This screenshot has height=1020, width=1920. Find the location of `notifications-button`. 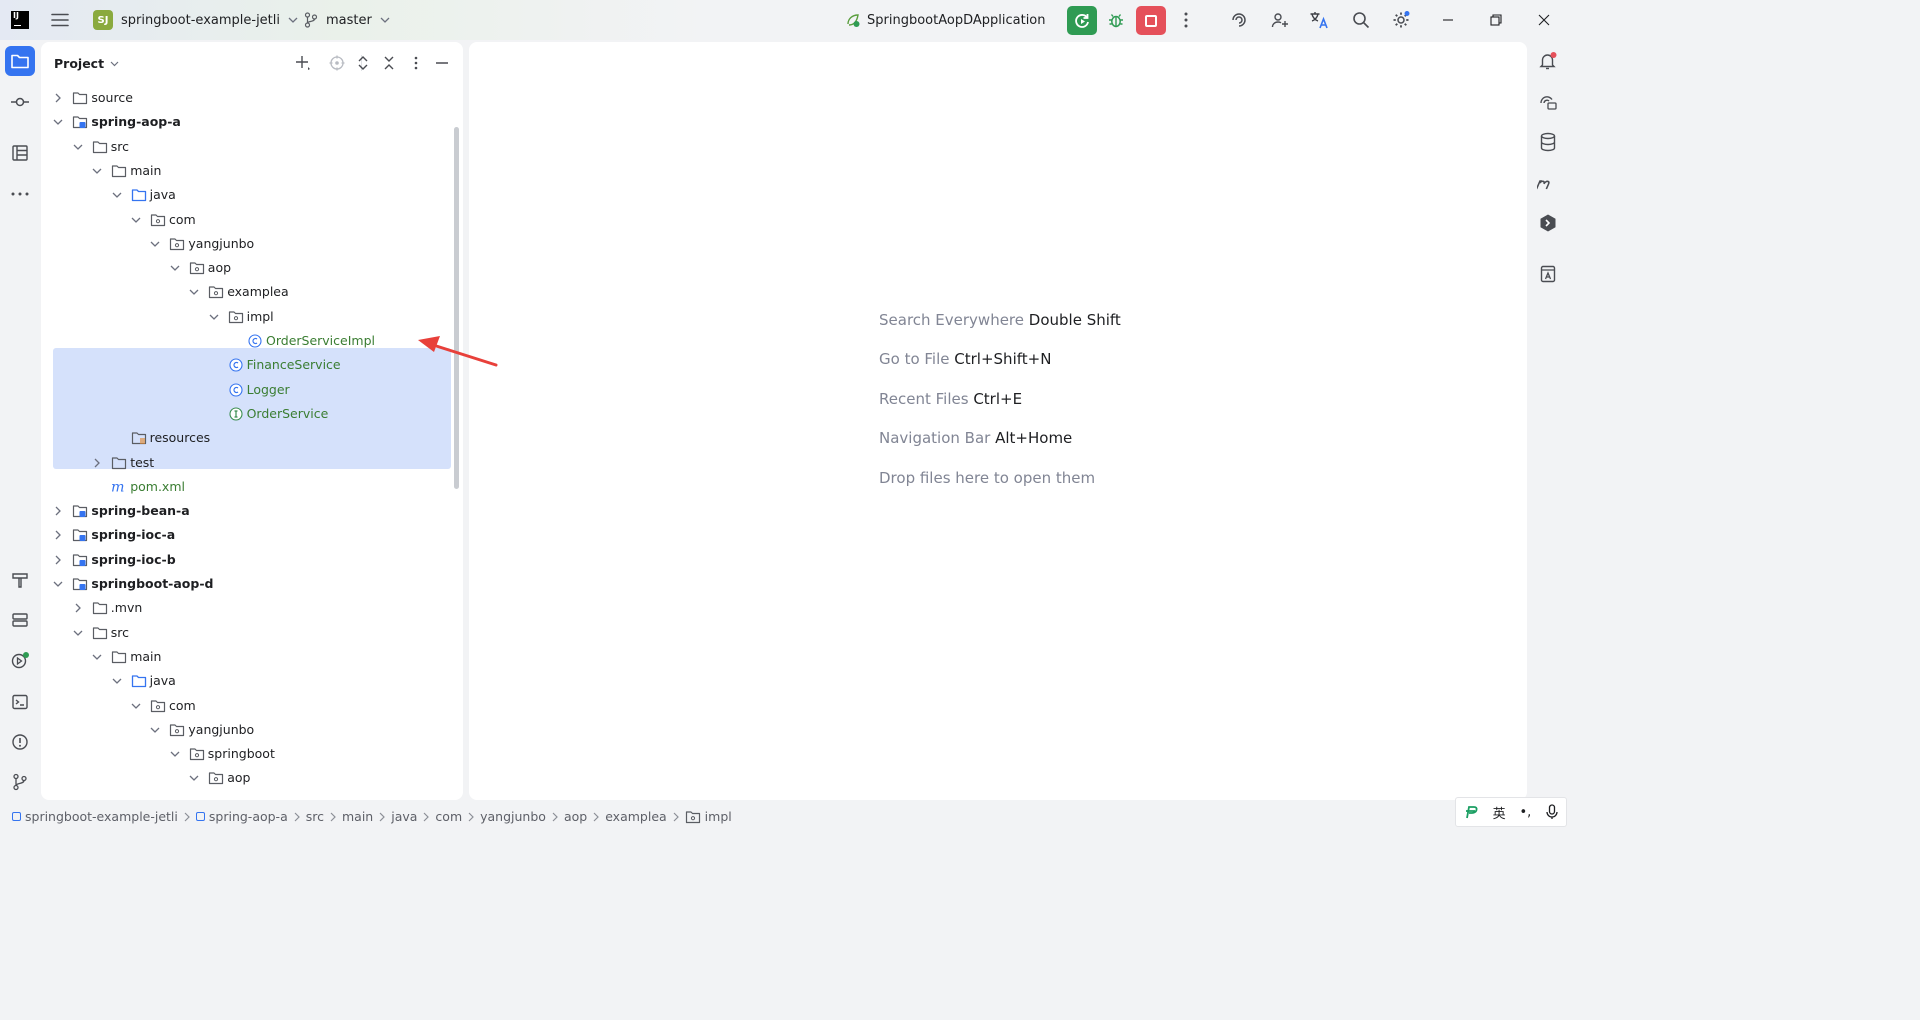

notifications-button is located at coordinates (1548, 61).